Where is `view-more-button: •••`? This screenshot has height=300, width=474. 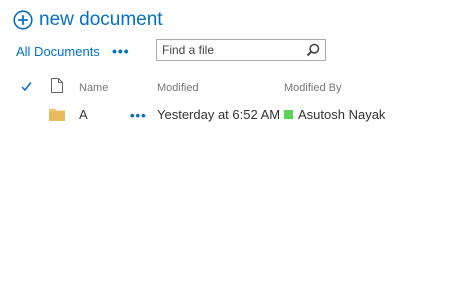
view-more-button: ••• is located at coordinates (121, 51).